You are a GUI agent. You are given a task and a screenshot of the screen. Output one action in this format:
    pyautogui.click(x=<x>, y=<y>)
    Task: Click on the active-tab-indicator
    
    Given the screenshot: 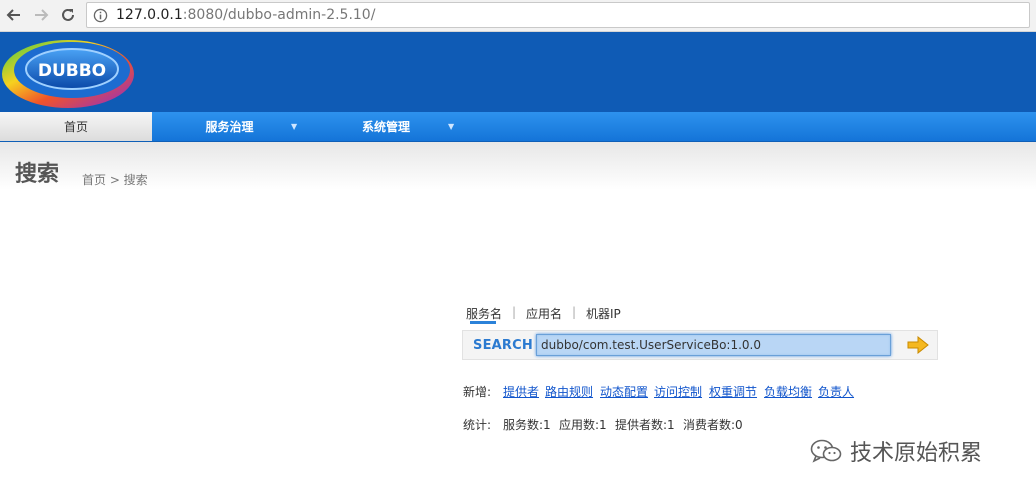 What is the action you would take?
    pyautogui.click(x=483, y=322)
    